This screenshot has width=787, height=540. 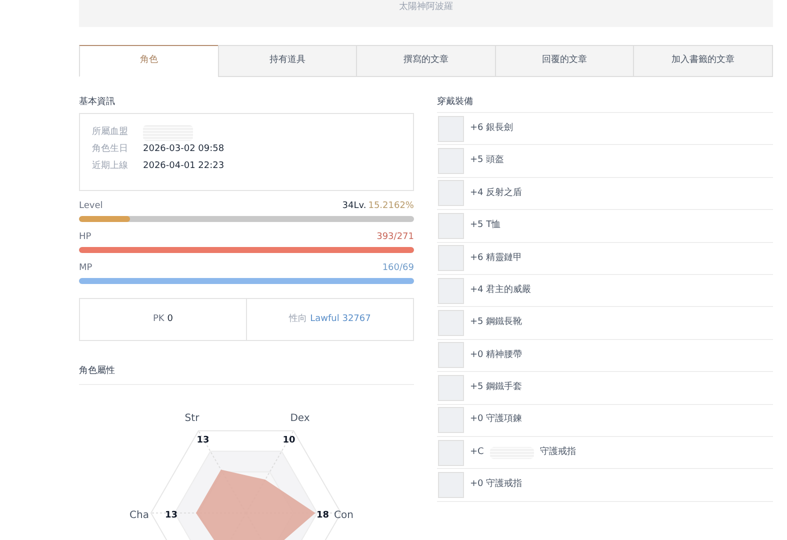 What do you see at coordinates (289, 441) in the screenshot?
I see `stat-value: 10` at bounding box center [289, 441].